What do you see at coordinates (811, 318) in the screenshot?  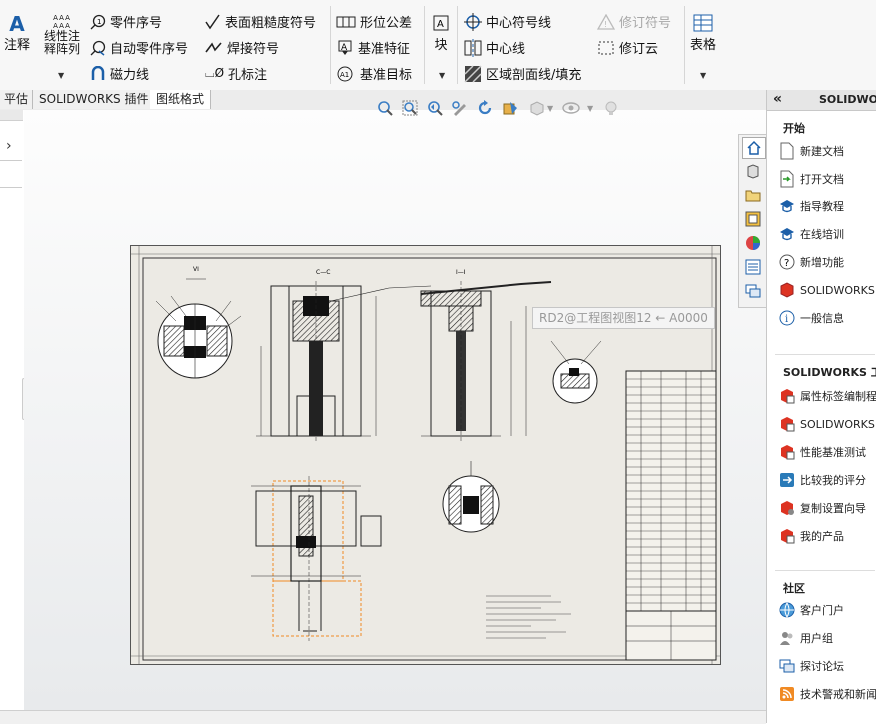 I see `general-info-link: i 一般信息` at bounding box center [811, 318].